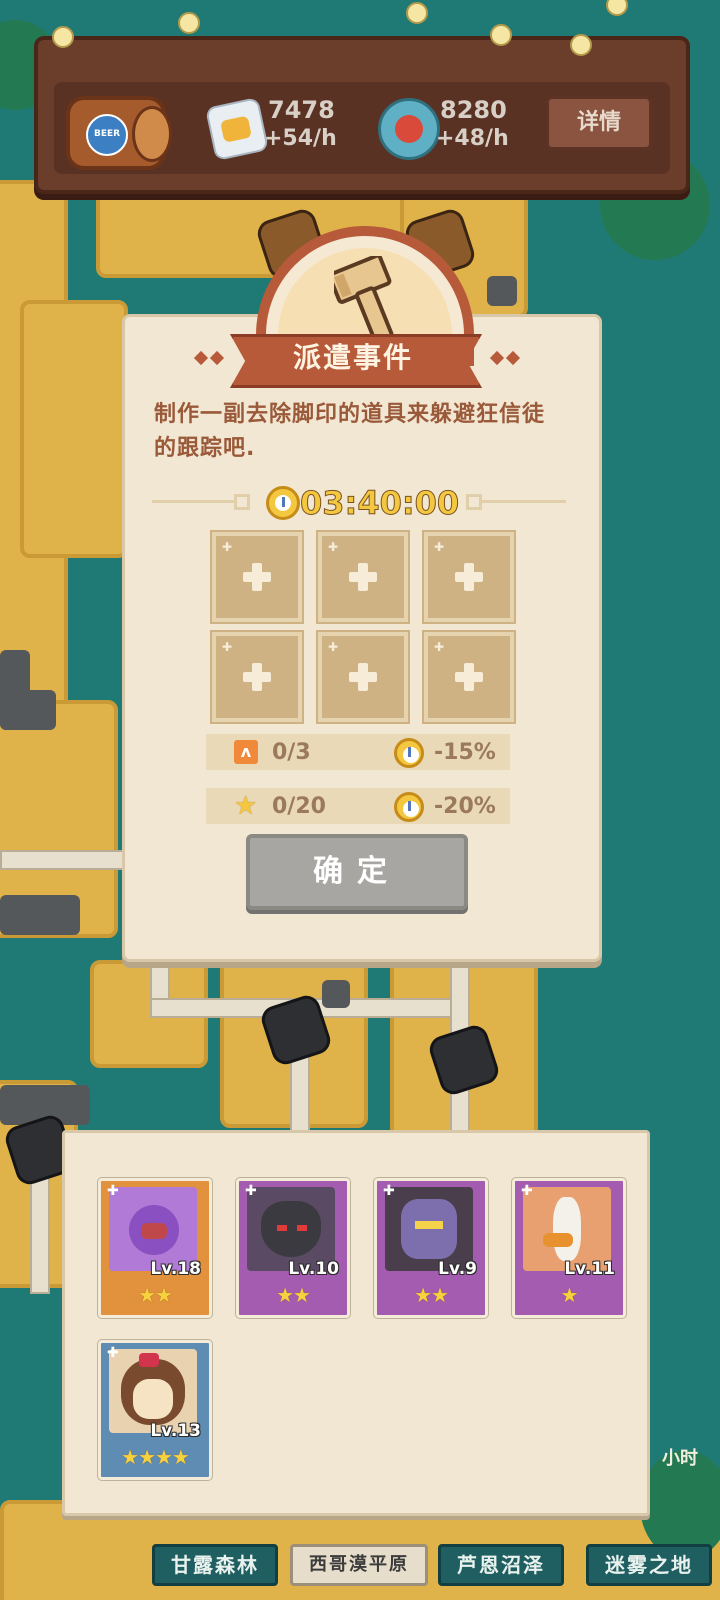 Image resolution: width=720 pixels, height=1600 pixels. I want to click on hero-level: Lv.9, so click(457, 1269).